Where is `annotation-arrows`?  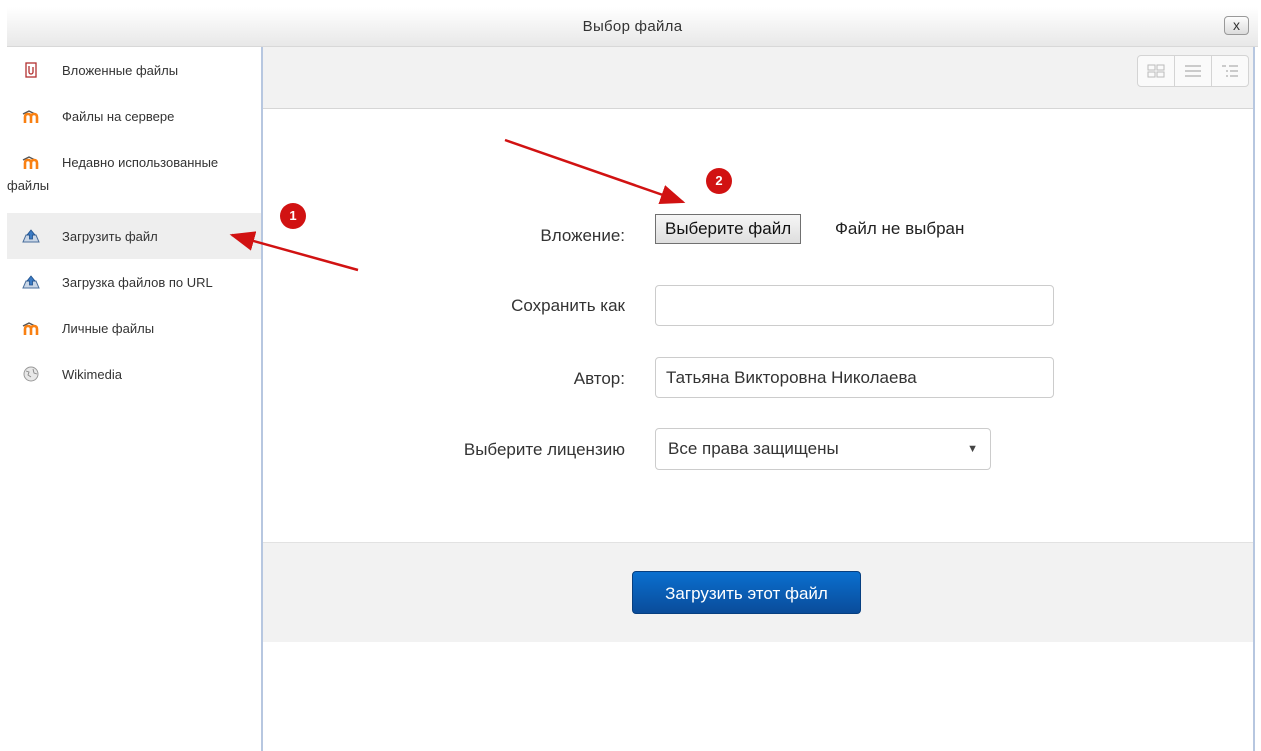
annotation-arrows is located at coordinates (457, 205).